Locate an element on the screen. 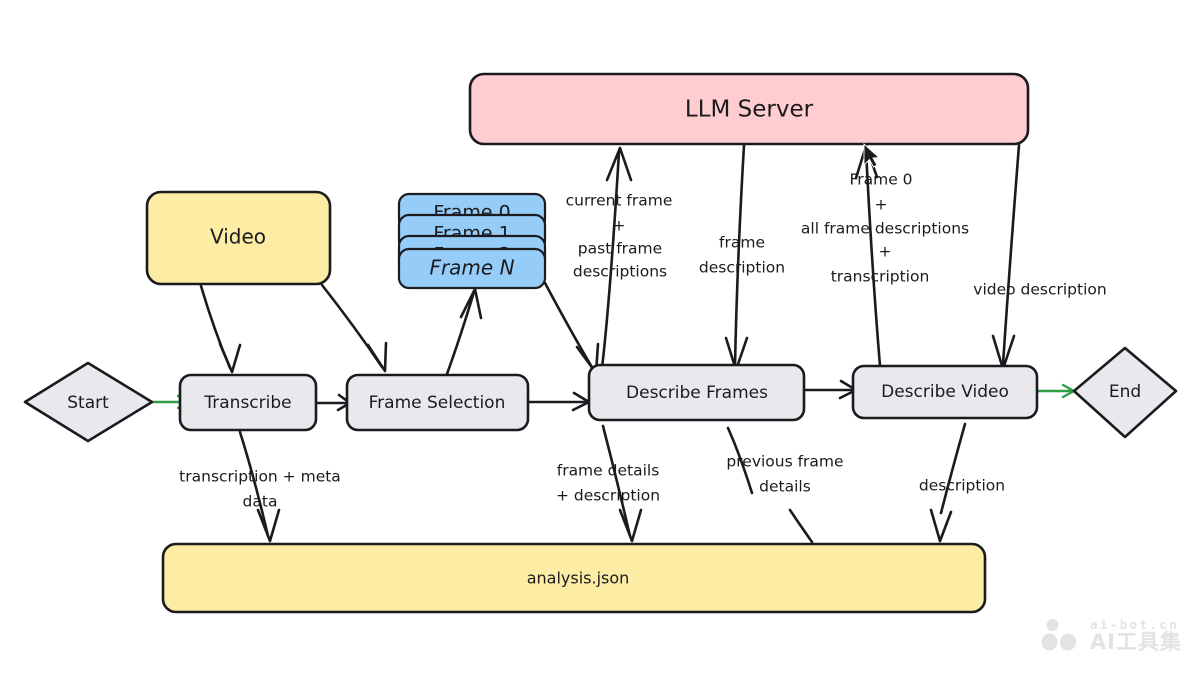 This screenshot has height=675, width=1200. node-llm-server-label: LLM Server is located at coordinates (749, 110).